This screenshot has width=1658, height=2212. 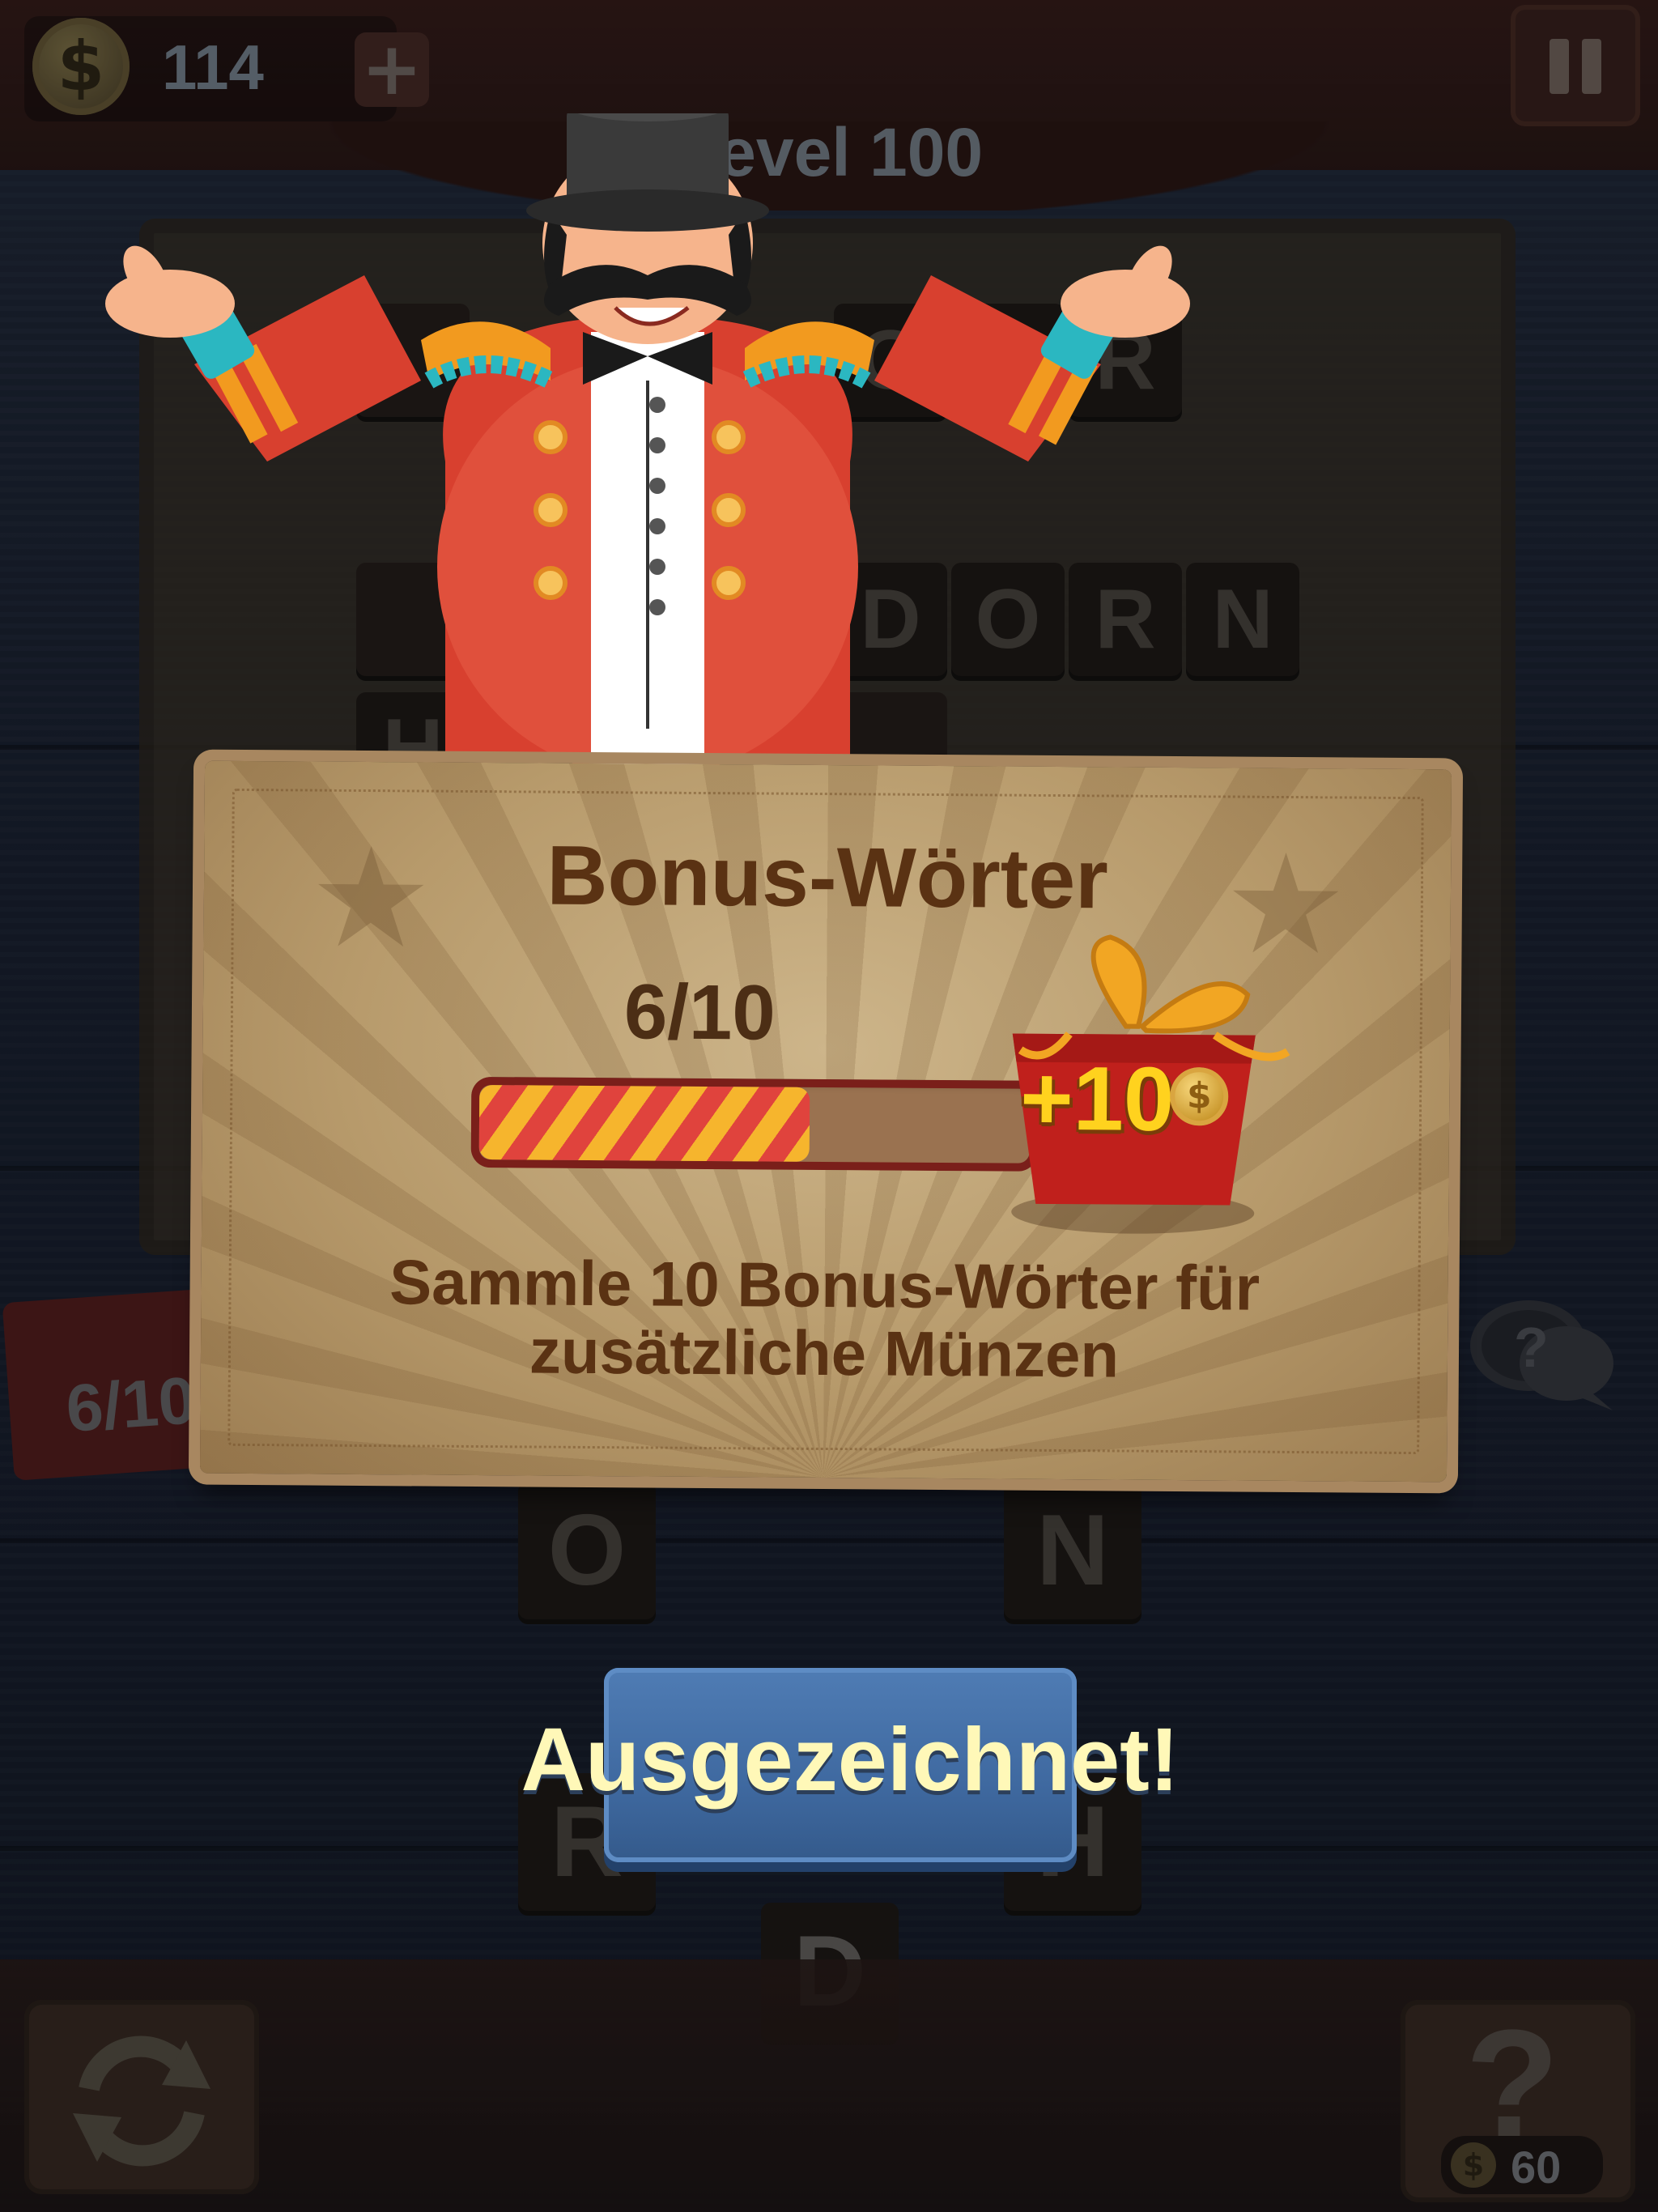 What do you see at coordinates (850, 1760) in the screenshot?
I see `continue-button-label: Ausgezeichnet!` at bounding box center [850, 1760].